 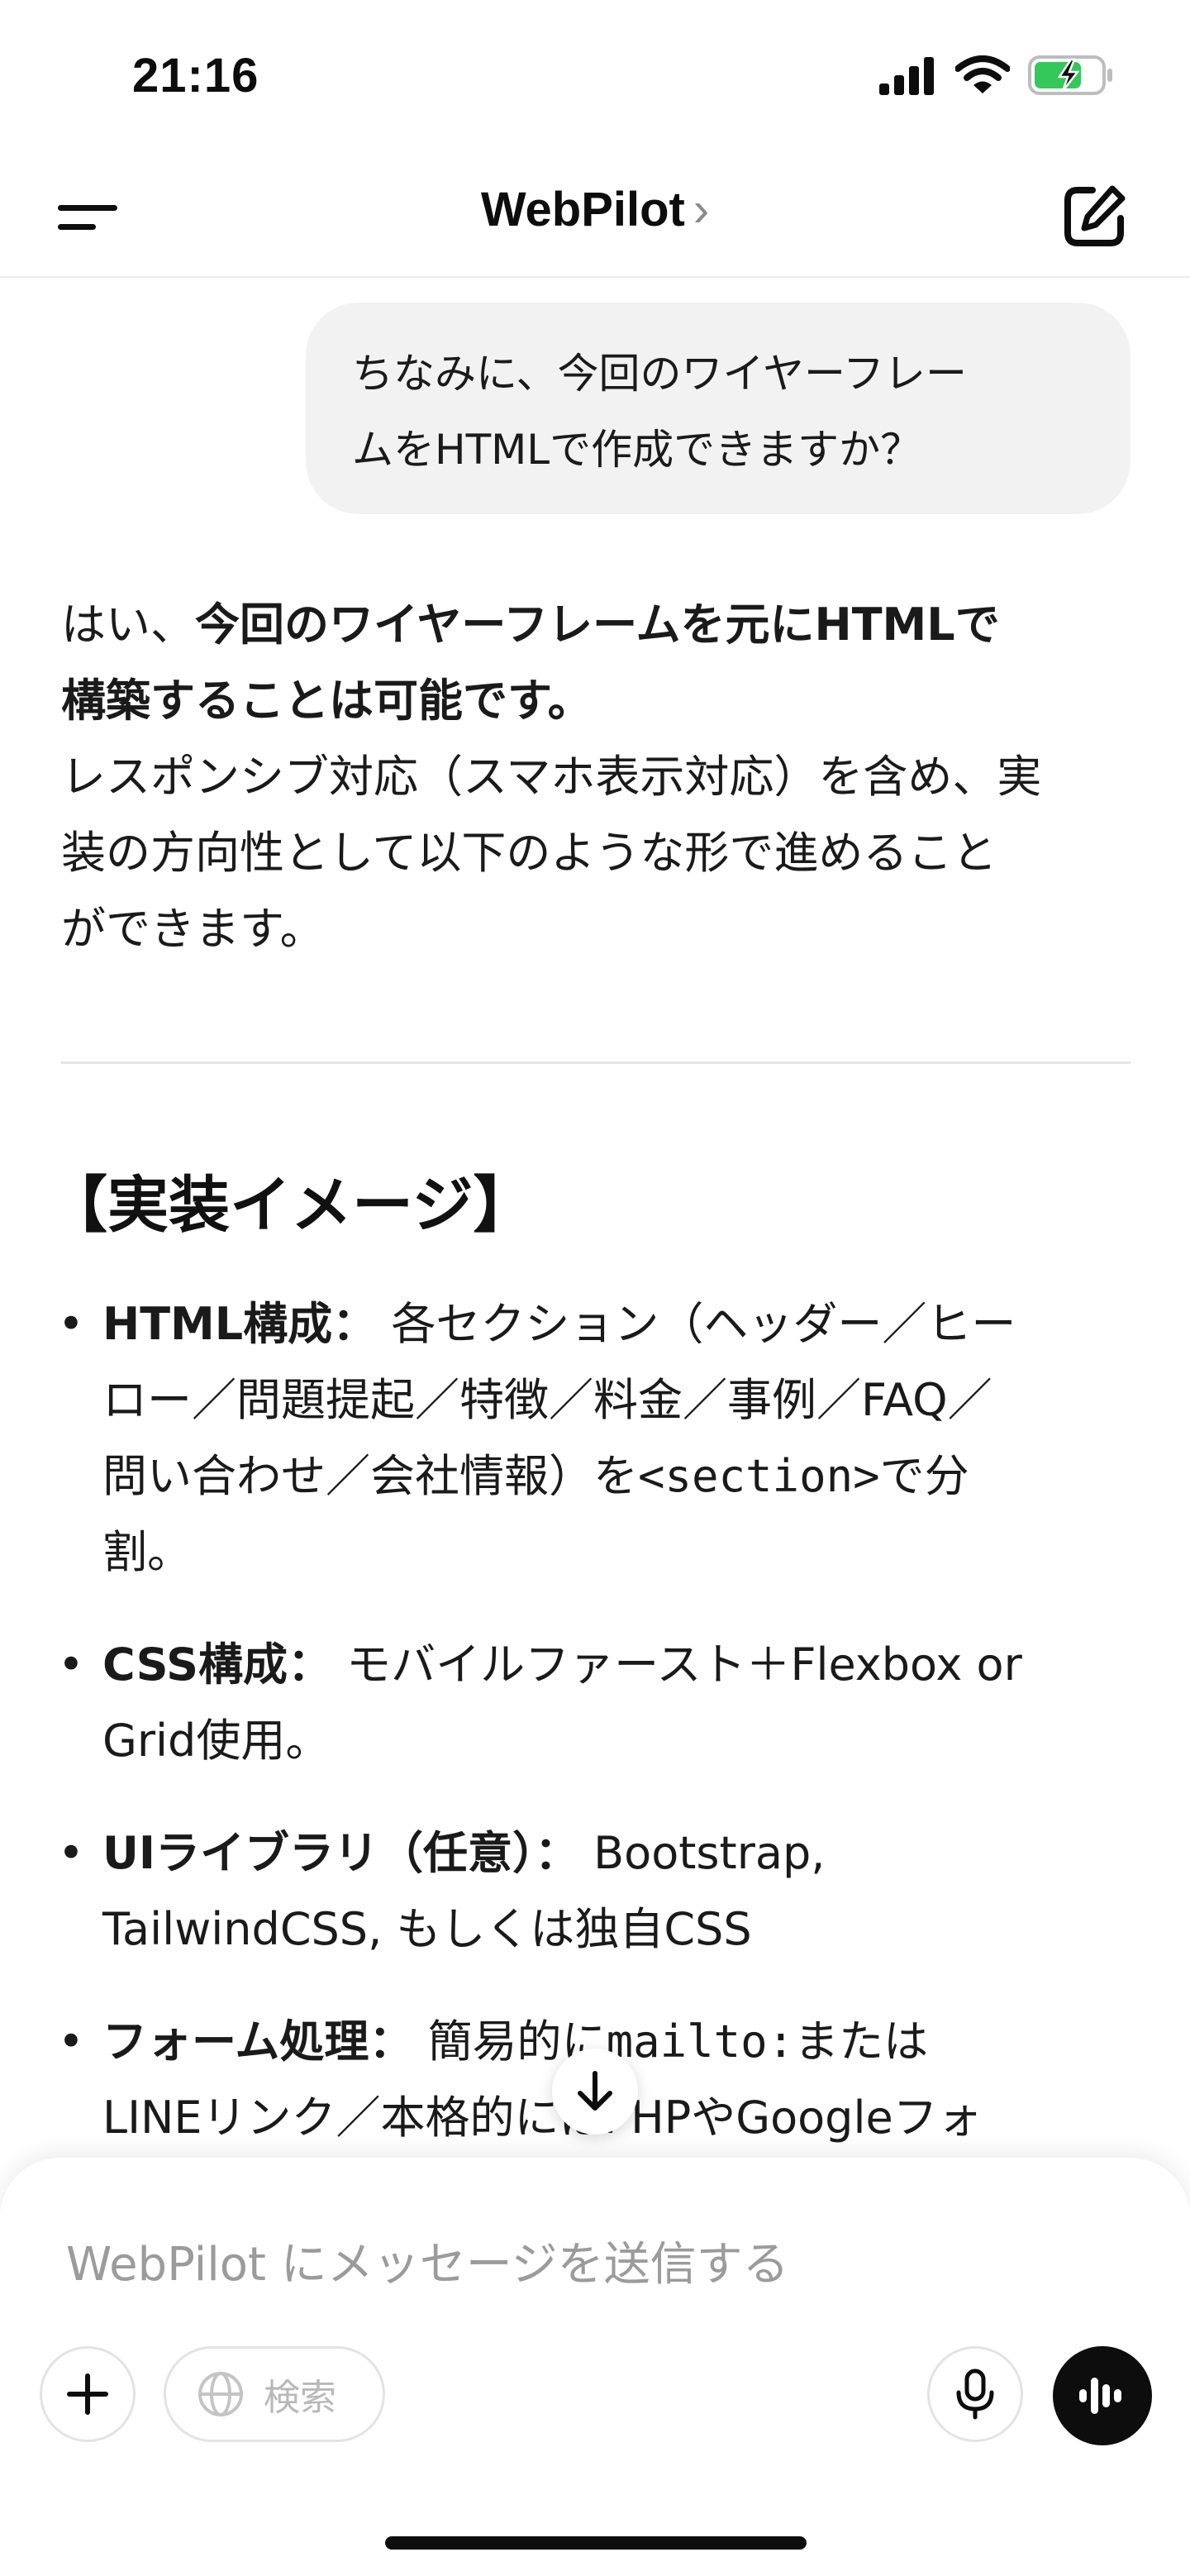 What do you see at coordinates (907, 76) in the screenshot?
I see `cellular-signal-icon` at bounding box center [907, 76].